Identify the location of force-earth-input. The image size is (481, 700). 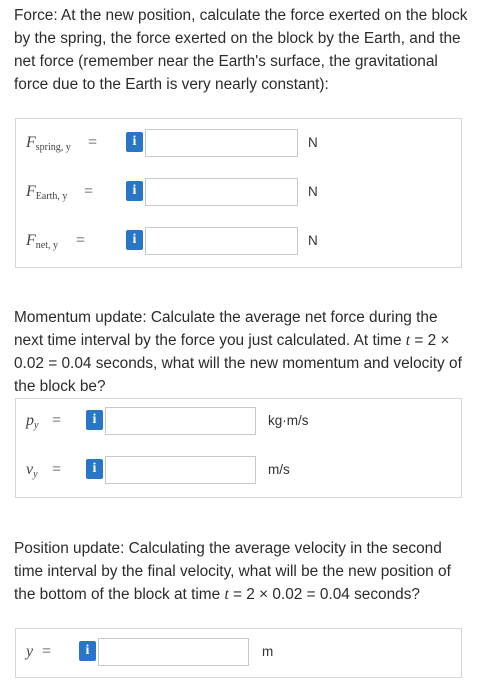
(221, 192).